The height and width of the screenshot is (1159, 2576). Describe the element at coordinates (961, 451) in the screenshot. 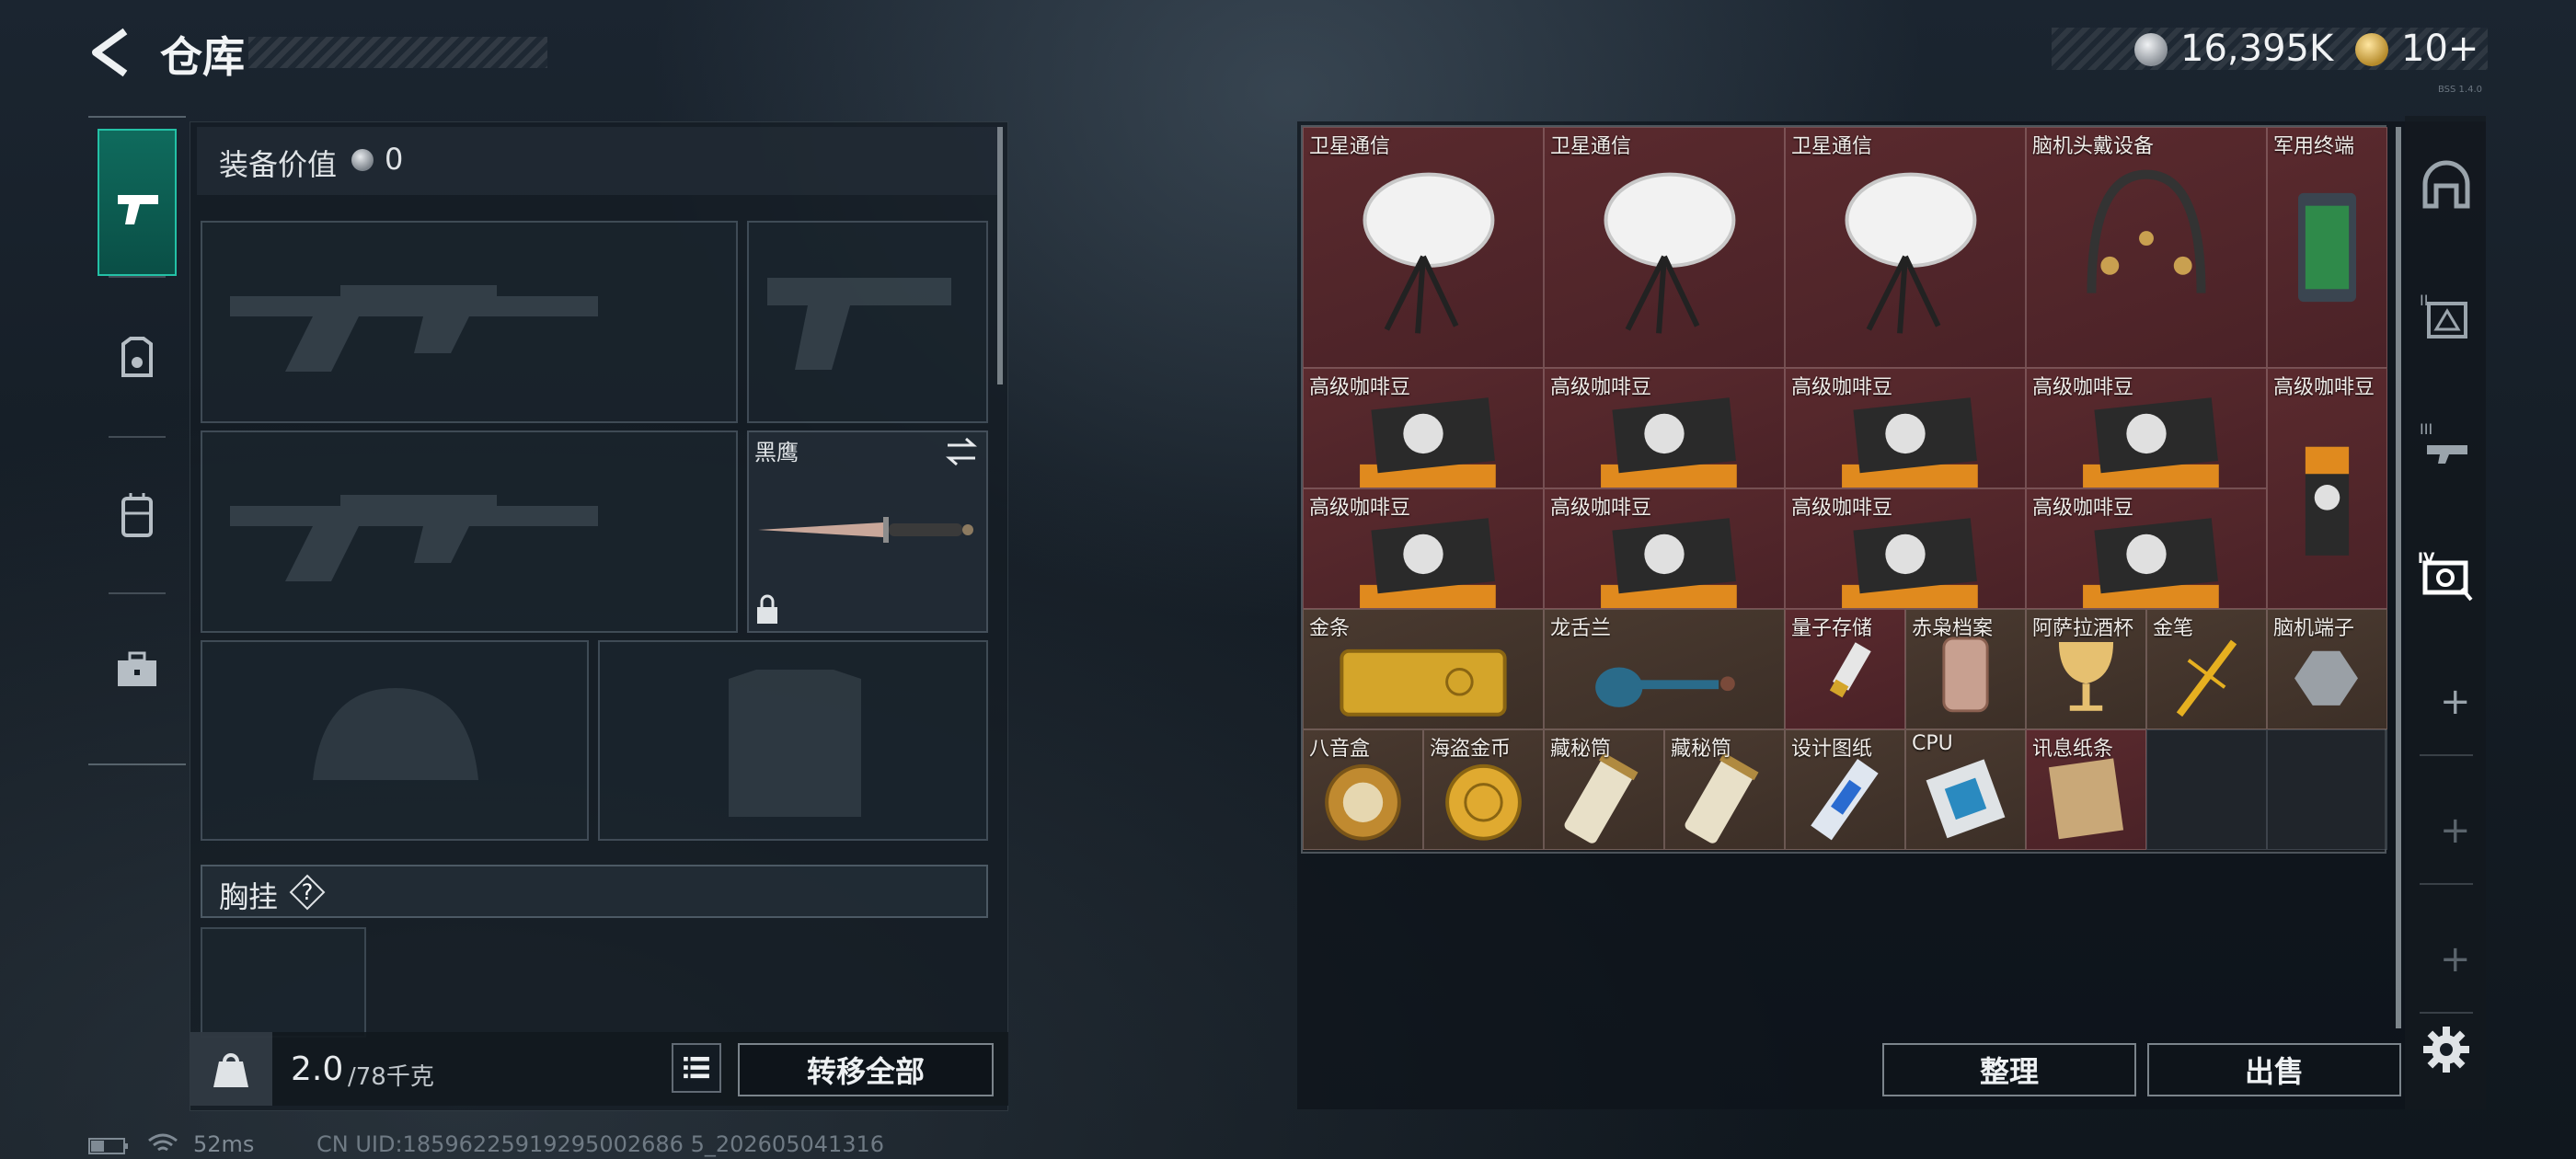

I see `swap-icon` at that location.